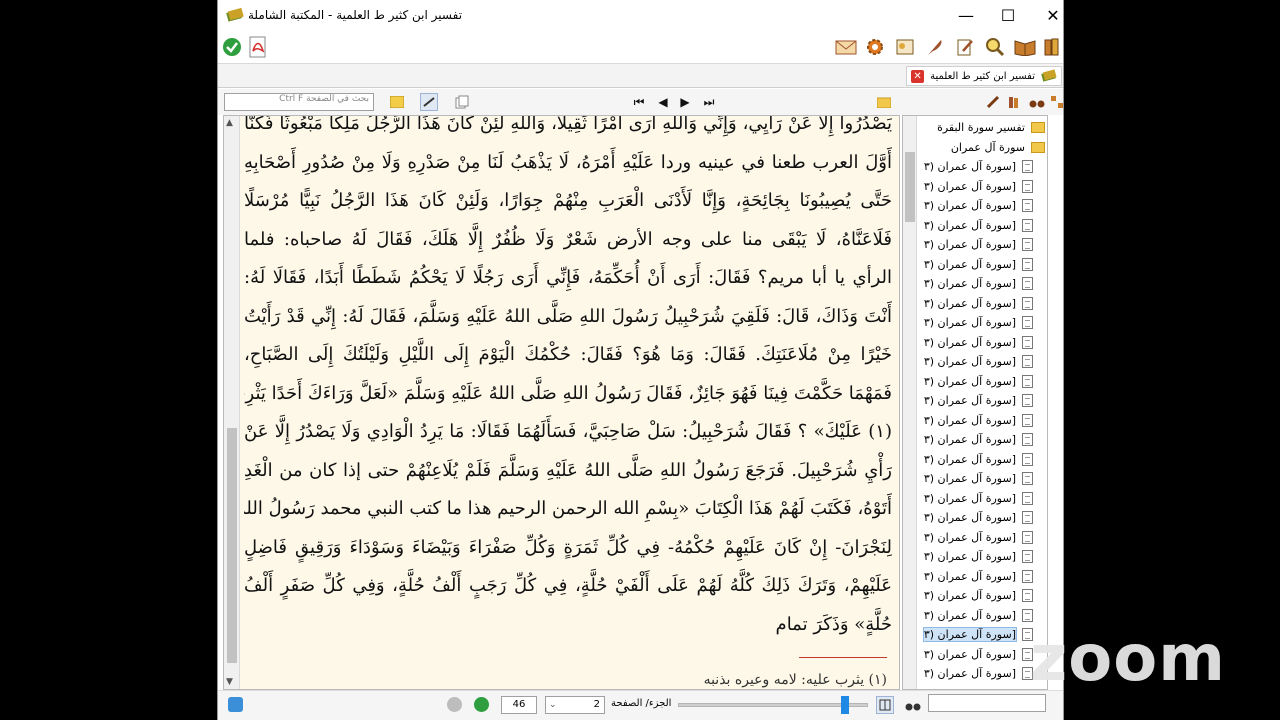  Describe the element at coordinates (875, 47) in the screenshot. I see `gear-icon` at that location.